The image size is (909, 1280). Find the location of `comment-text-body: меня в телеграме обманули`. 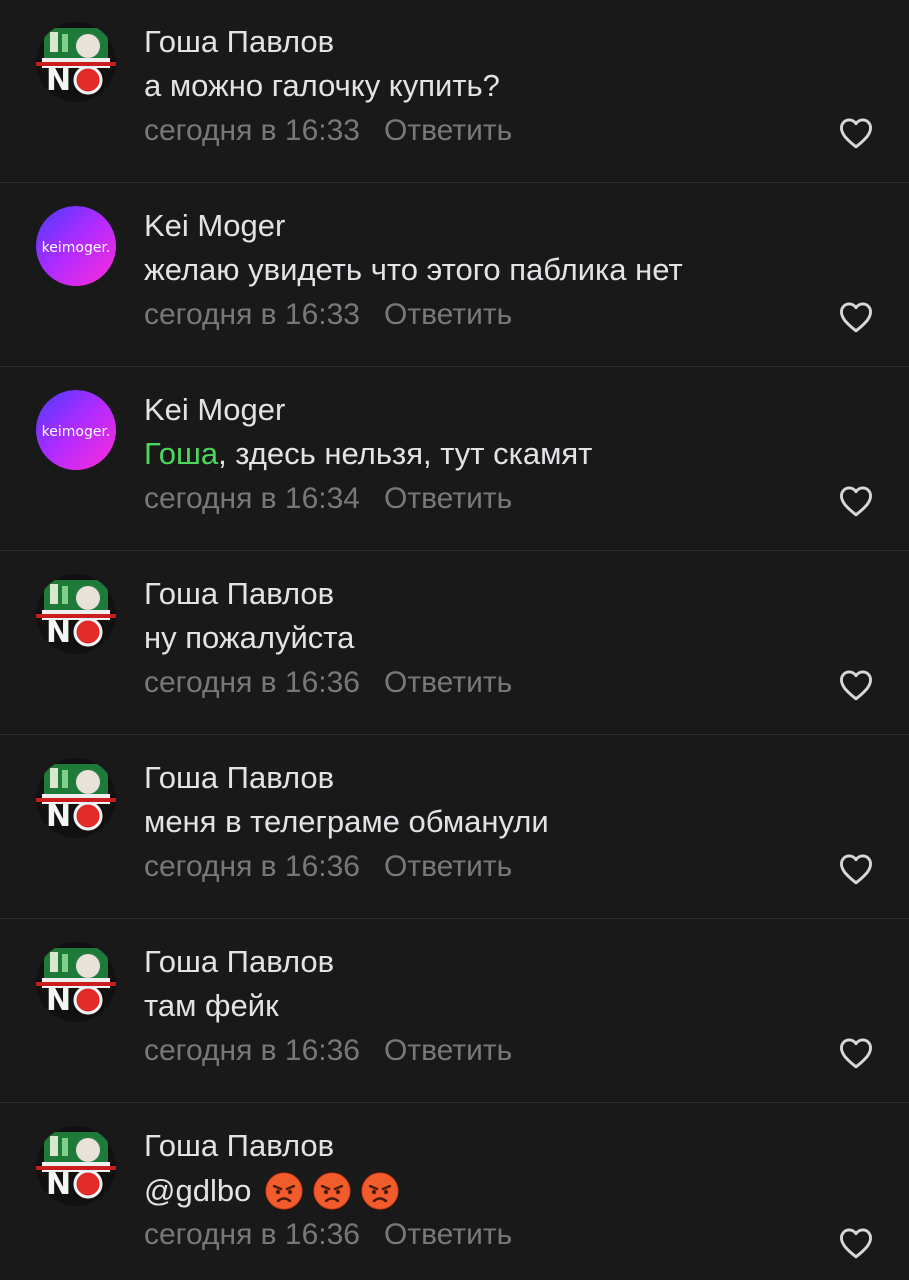

comment-text-body: меня в телеграме обманули is located at coordinates (346, 821).